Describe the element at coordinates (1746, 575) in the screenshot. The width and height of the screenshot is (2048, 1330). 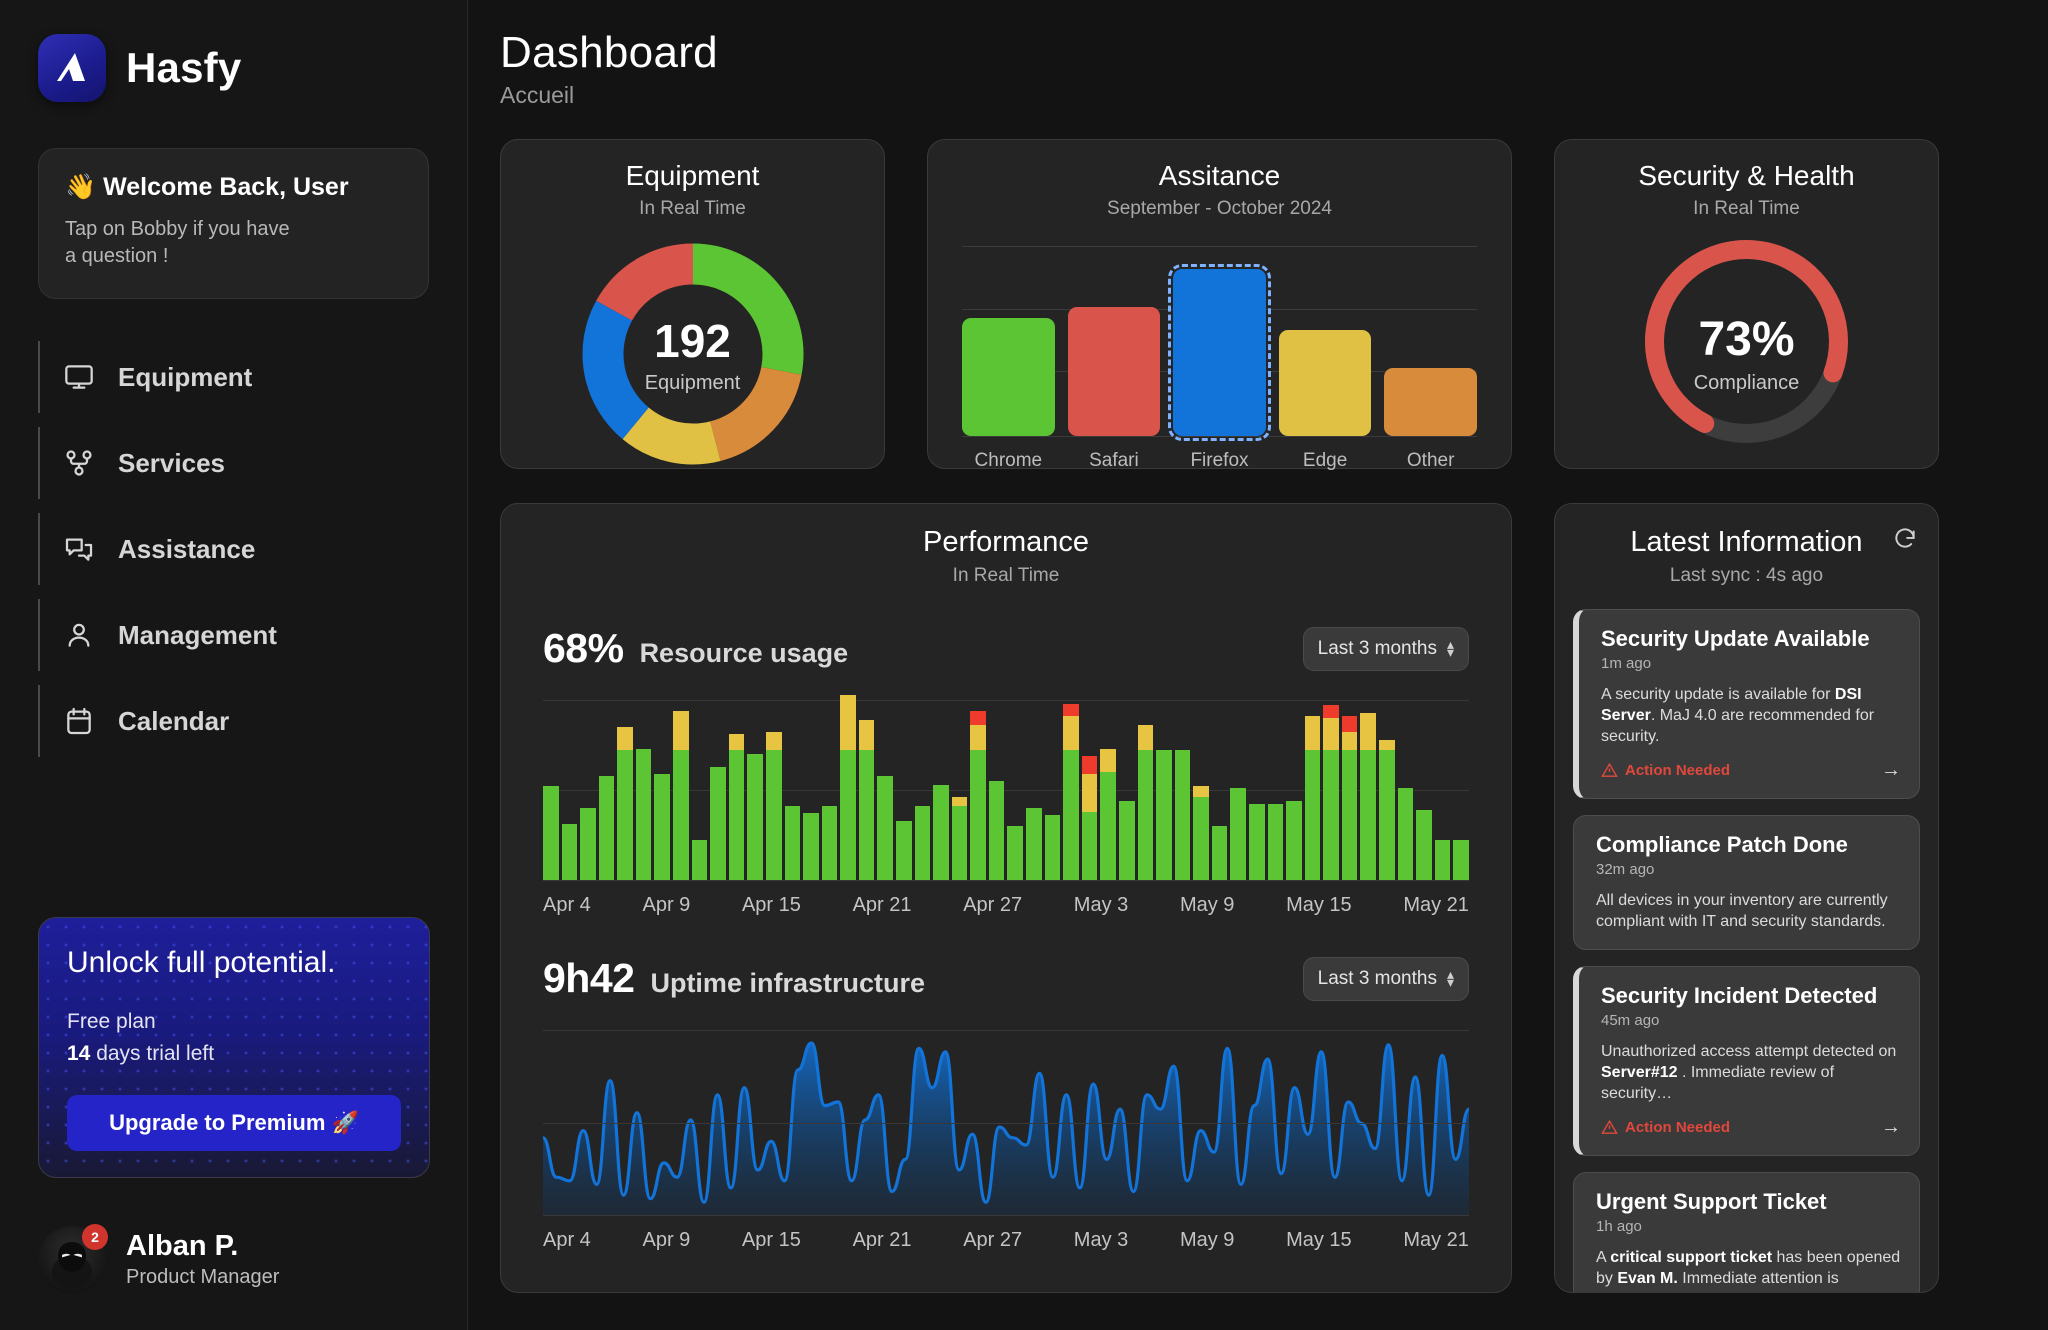
I see `last-sync-label: Last sync : 4s ago` at that location.